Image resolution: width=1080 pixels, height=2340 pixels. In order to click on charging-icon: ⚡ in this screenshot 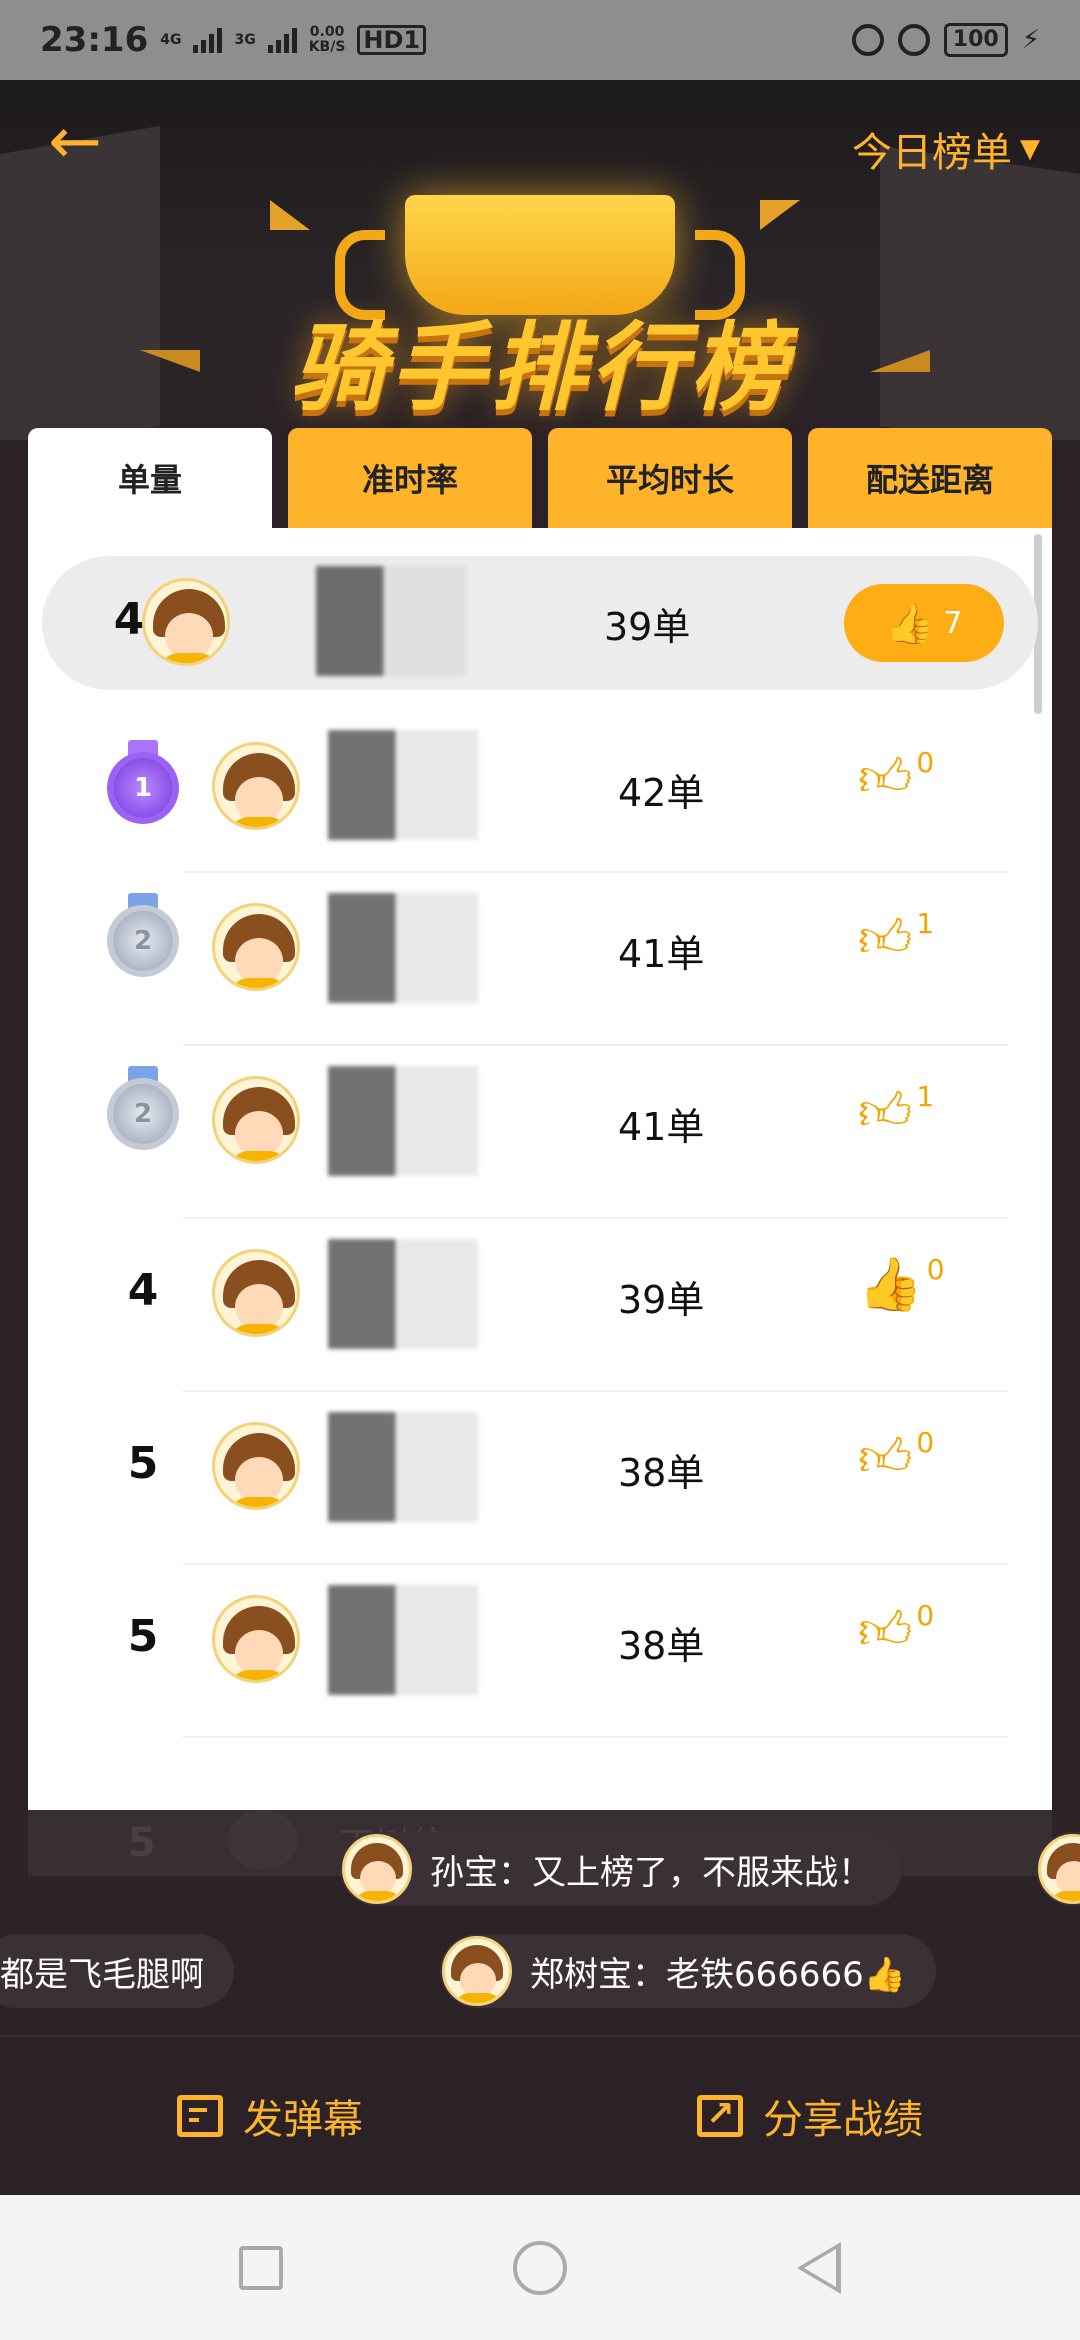, I will do `click(1030, 40)`.